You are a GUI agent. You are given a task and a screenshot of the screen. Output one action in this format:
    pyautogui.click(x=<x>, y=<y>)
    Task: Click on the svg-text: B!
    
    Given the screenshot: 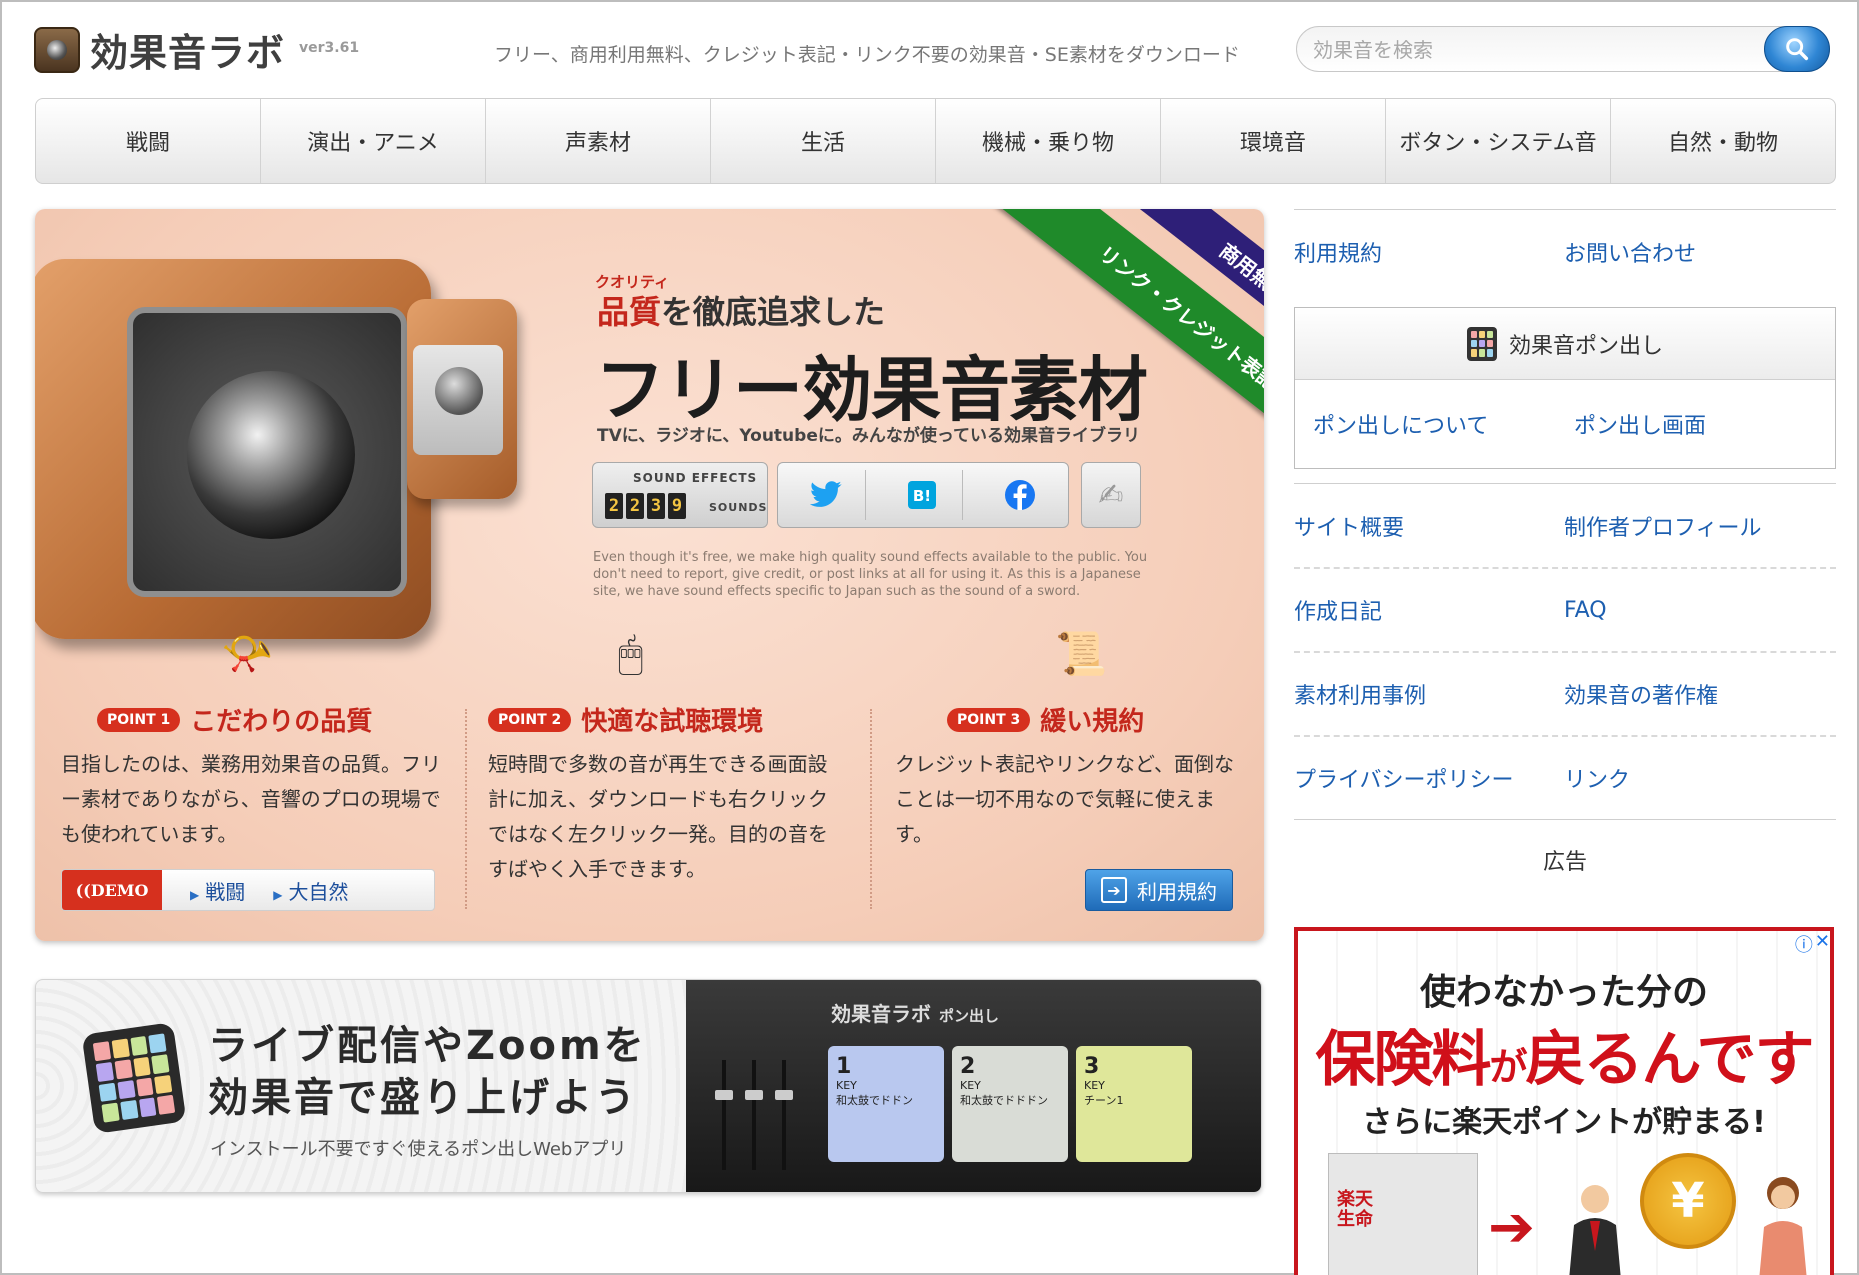 What is the action you would take?
    pyautogui.click(x=922, y=496)
    